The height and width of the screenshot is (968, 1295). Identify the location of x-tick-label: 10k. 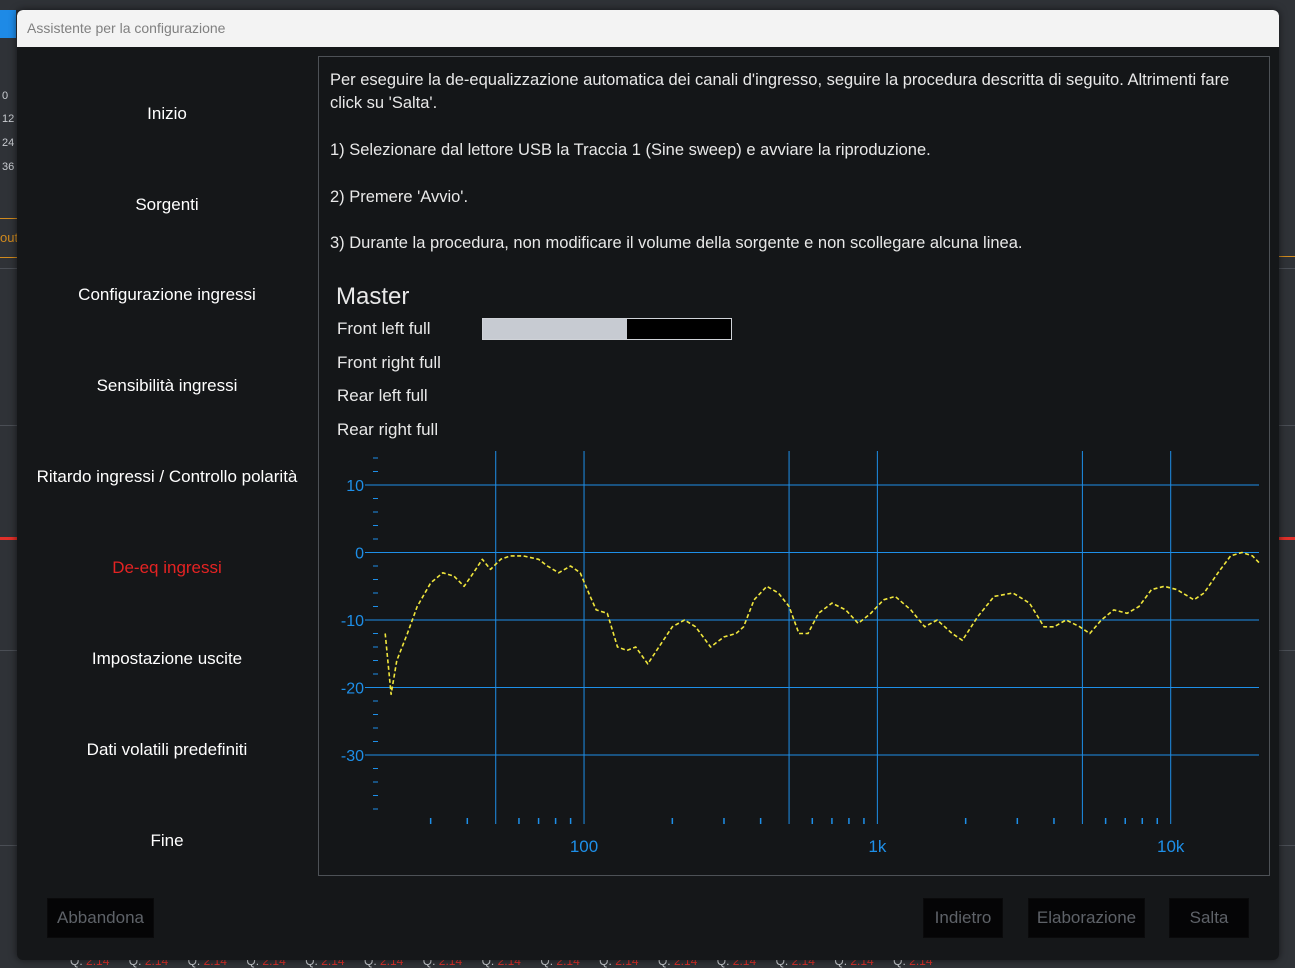
(1171, 846).